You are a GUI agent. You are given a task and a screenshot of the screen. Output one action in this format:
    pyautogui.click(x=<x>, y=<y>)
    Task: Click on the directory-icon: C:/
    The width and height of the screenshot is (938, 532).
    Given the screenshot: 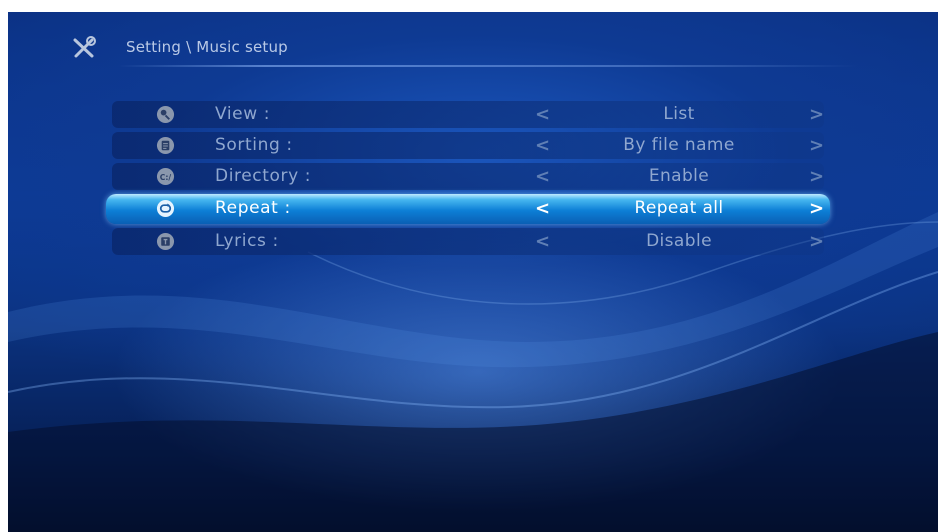 What is the action you would take?
    pyautogui.click(x=165, y=176)
    